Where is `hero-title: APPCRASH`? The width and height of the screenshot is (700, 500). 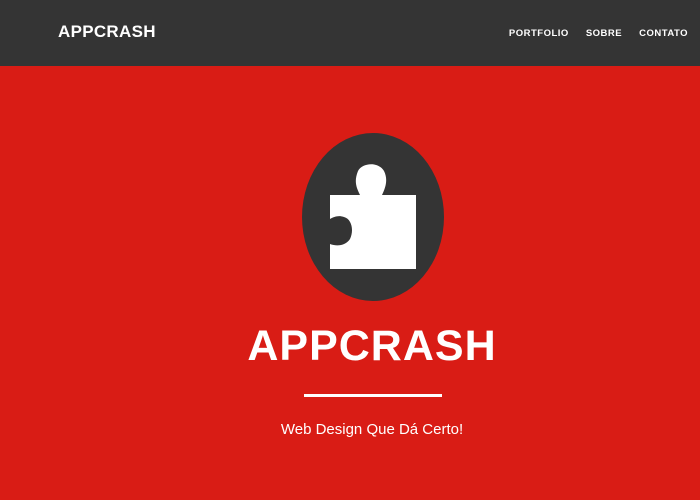 hero-title: APPCRASH is located at coordinates (372, 346).